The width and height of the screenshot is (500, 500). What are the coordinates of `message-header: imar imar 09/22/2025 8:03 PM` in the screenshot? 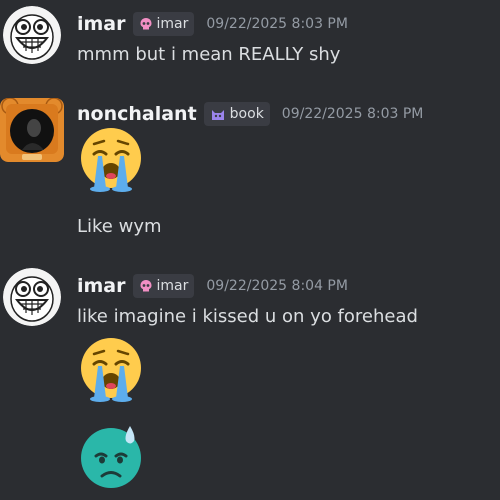 It's located at (212, 24).